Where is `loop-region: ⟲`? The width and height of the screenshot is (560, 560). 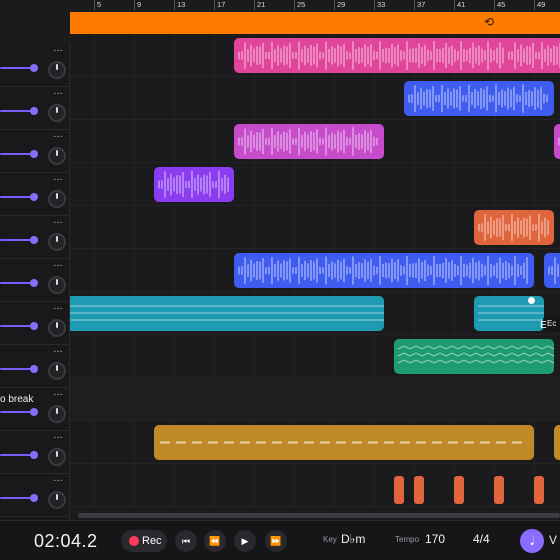
loop-region: ⟲ is located at coordinates (315, 23).